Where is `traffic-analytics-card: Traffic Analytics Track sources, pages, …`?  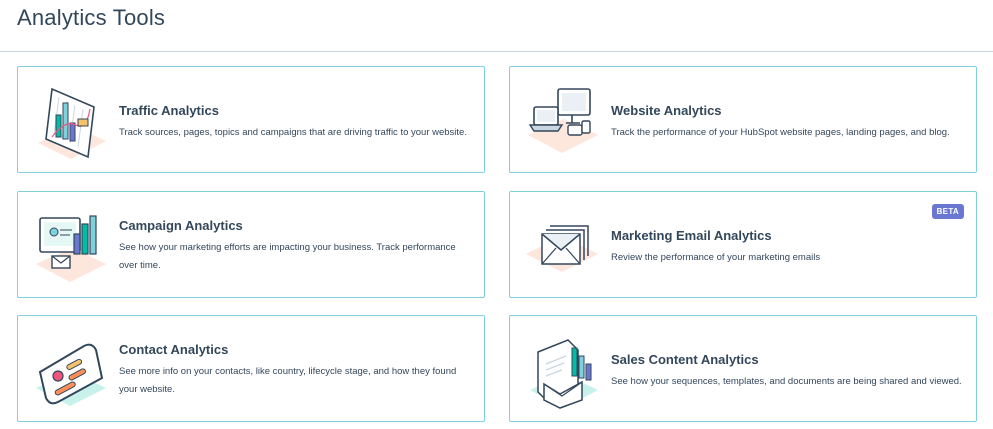
traffic-analytics-card: Traffic Analytics Track sources, pages, … is located at coordinates (251, 119).